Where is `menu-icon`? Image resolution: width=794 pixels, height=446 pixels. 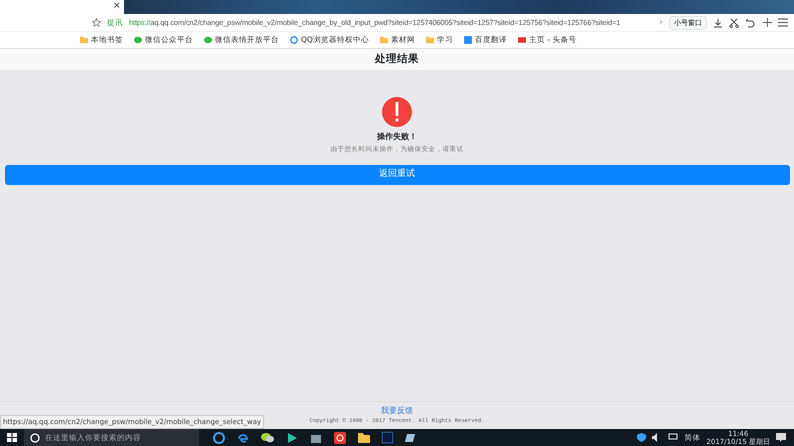
menu-icon is located at coordinates (783, 22).